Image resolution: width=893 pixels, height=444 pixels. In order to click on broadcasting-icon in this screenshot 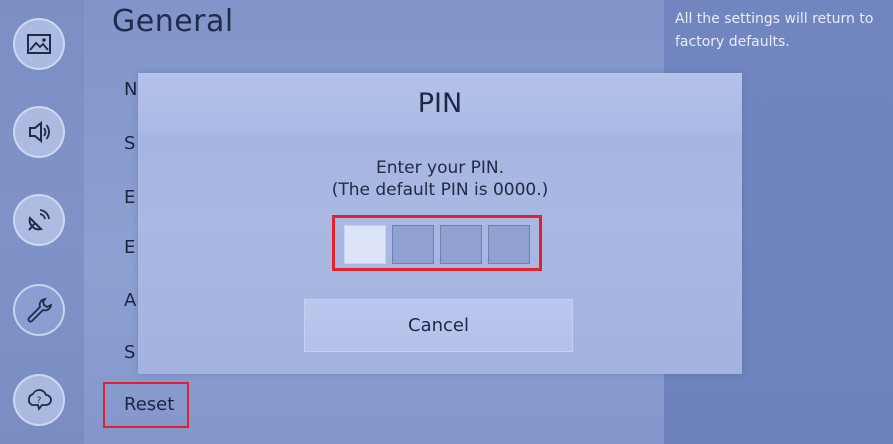, I will do `click(39, 220)`.